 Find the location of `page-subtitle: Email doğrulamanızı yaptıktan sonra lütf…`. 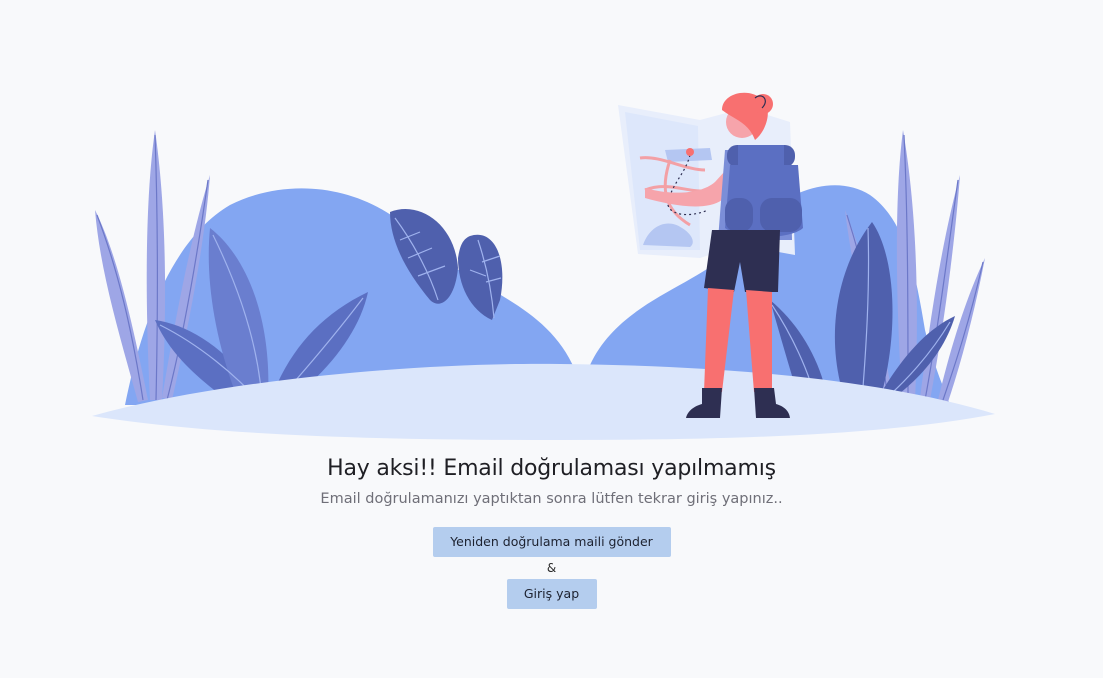

page-subtitle: Email doğrulamanızı yaptıktan sonra lütf… is located at coordinates (551, 499).